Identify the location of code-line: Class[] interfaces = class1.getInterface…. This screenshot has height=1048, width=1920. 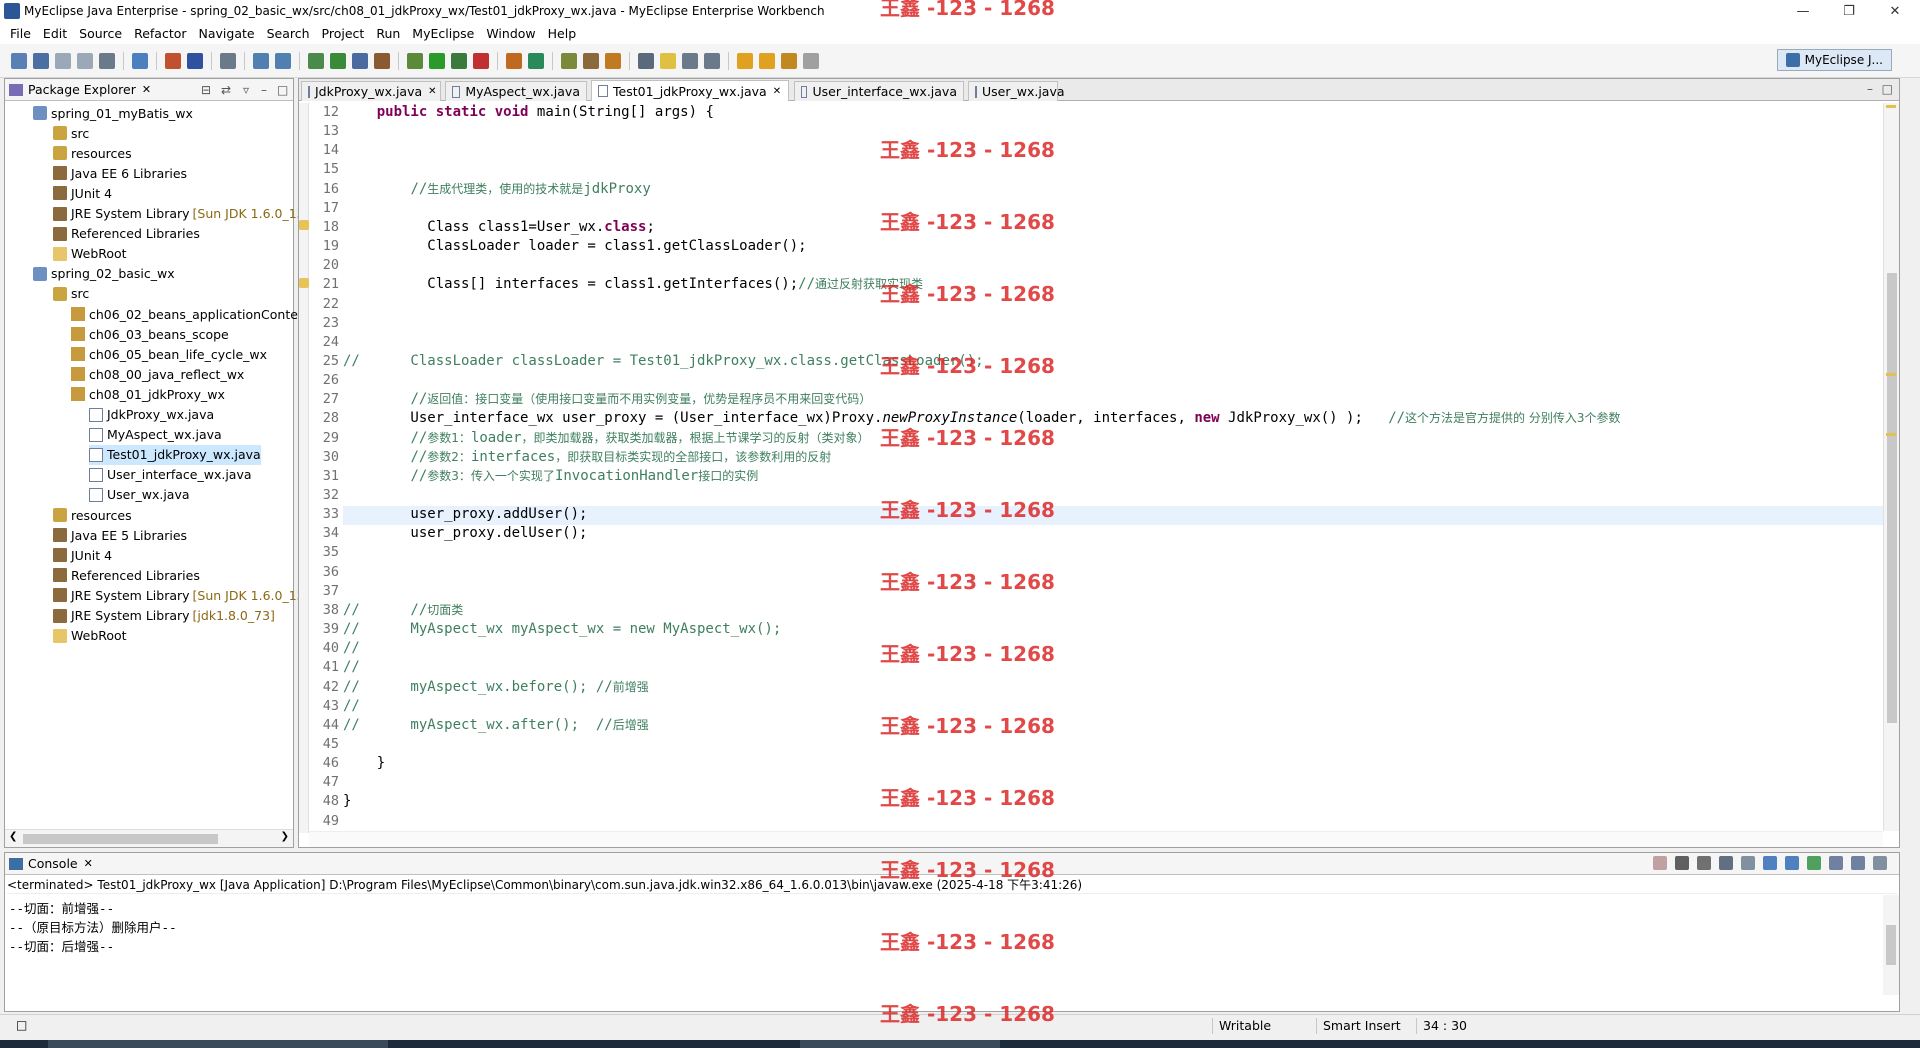
(633, 284).